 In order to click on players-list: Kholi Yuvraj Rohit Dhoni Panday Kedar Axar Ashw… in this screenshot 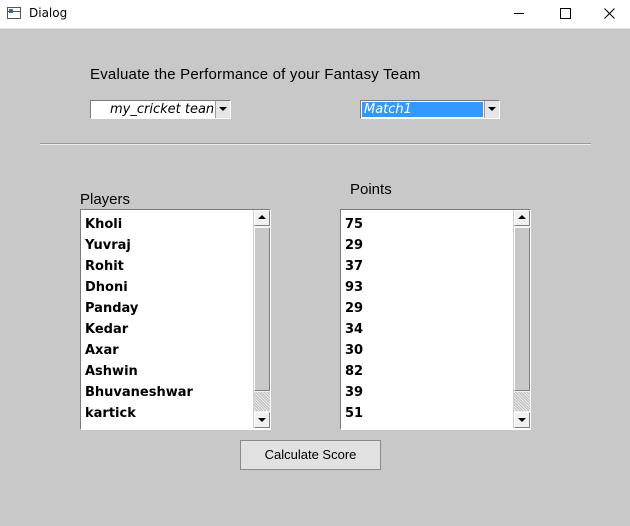, I will do `click(175, 319)`.